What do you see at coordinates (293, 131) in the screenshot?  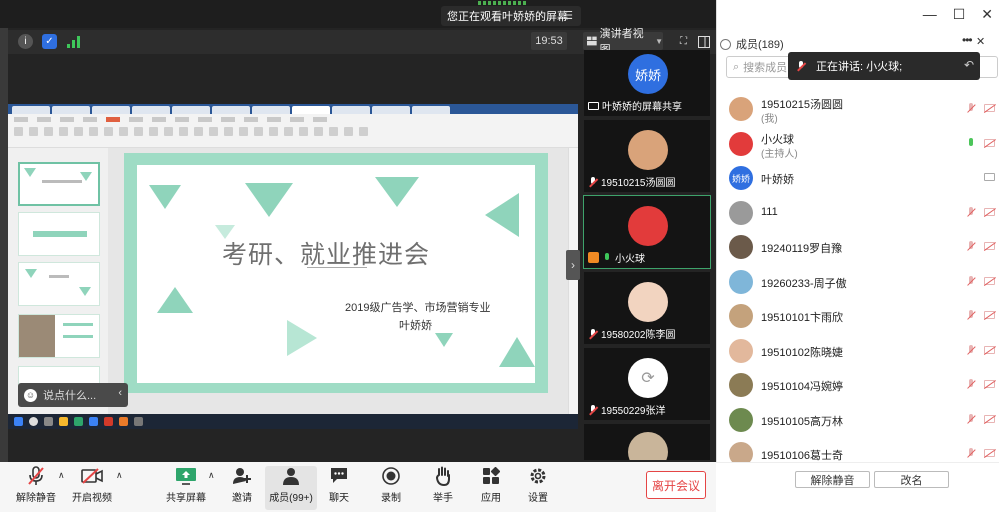 I see `presentation-ribbon` at bounding box center [293, 131].